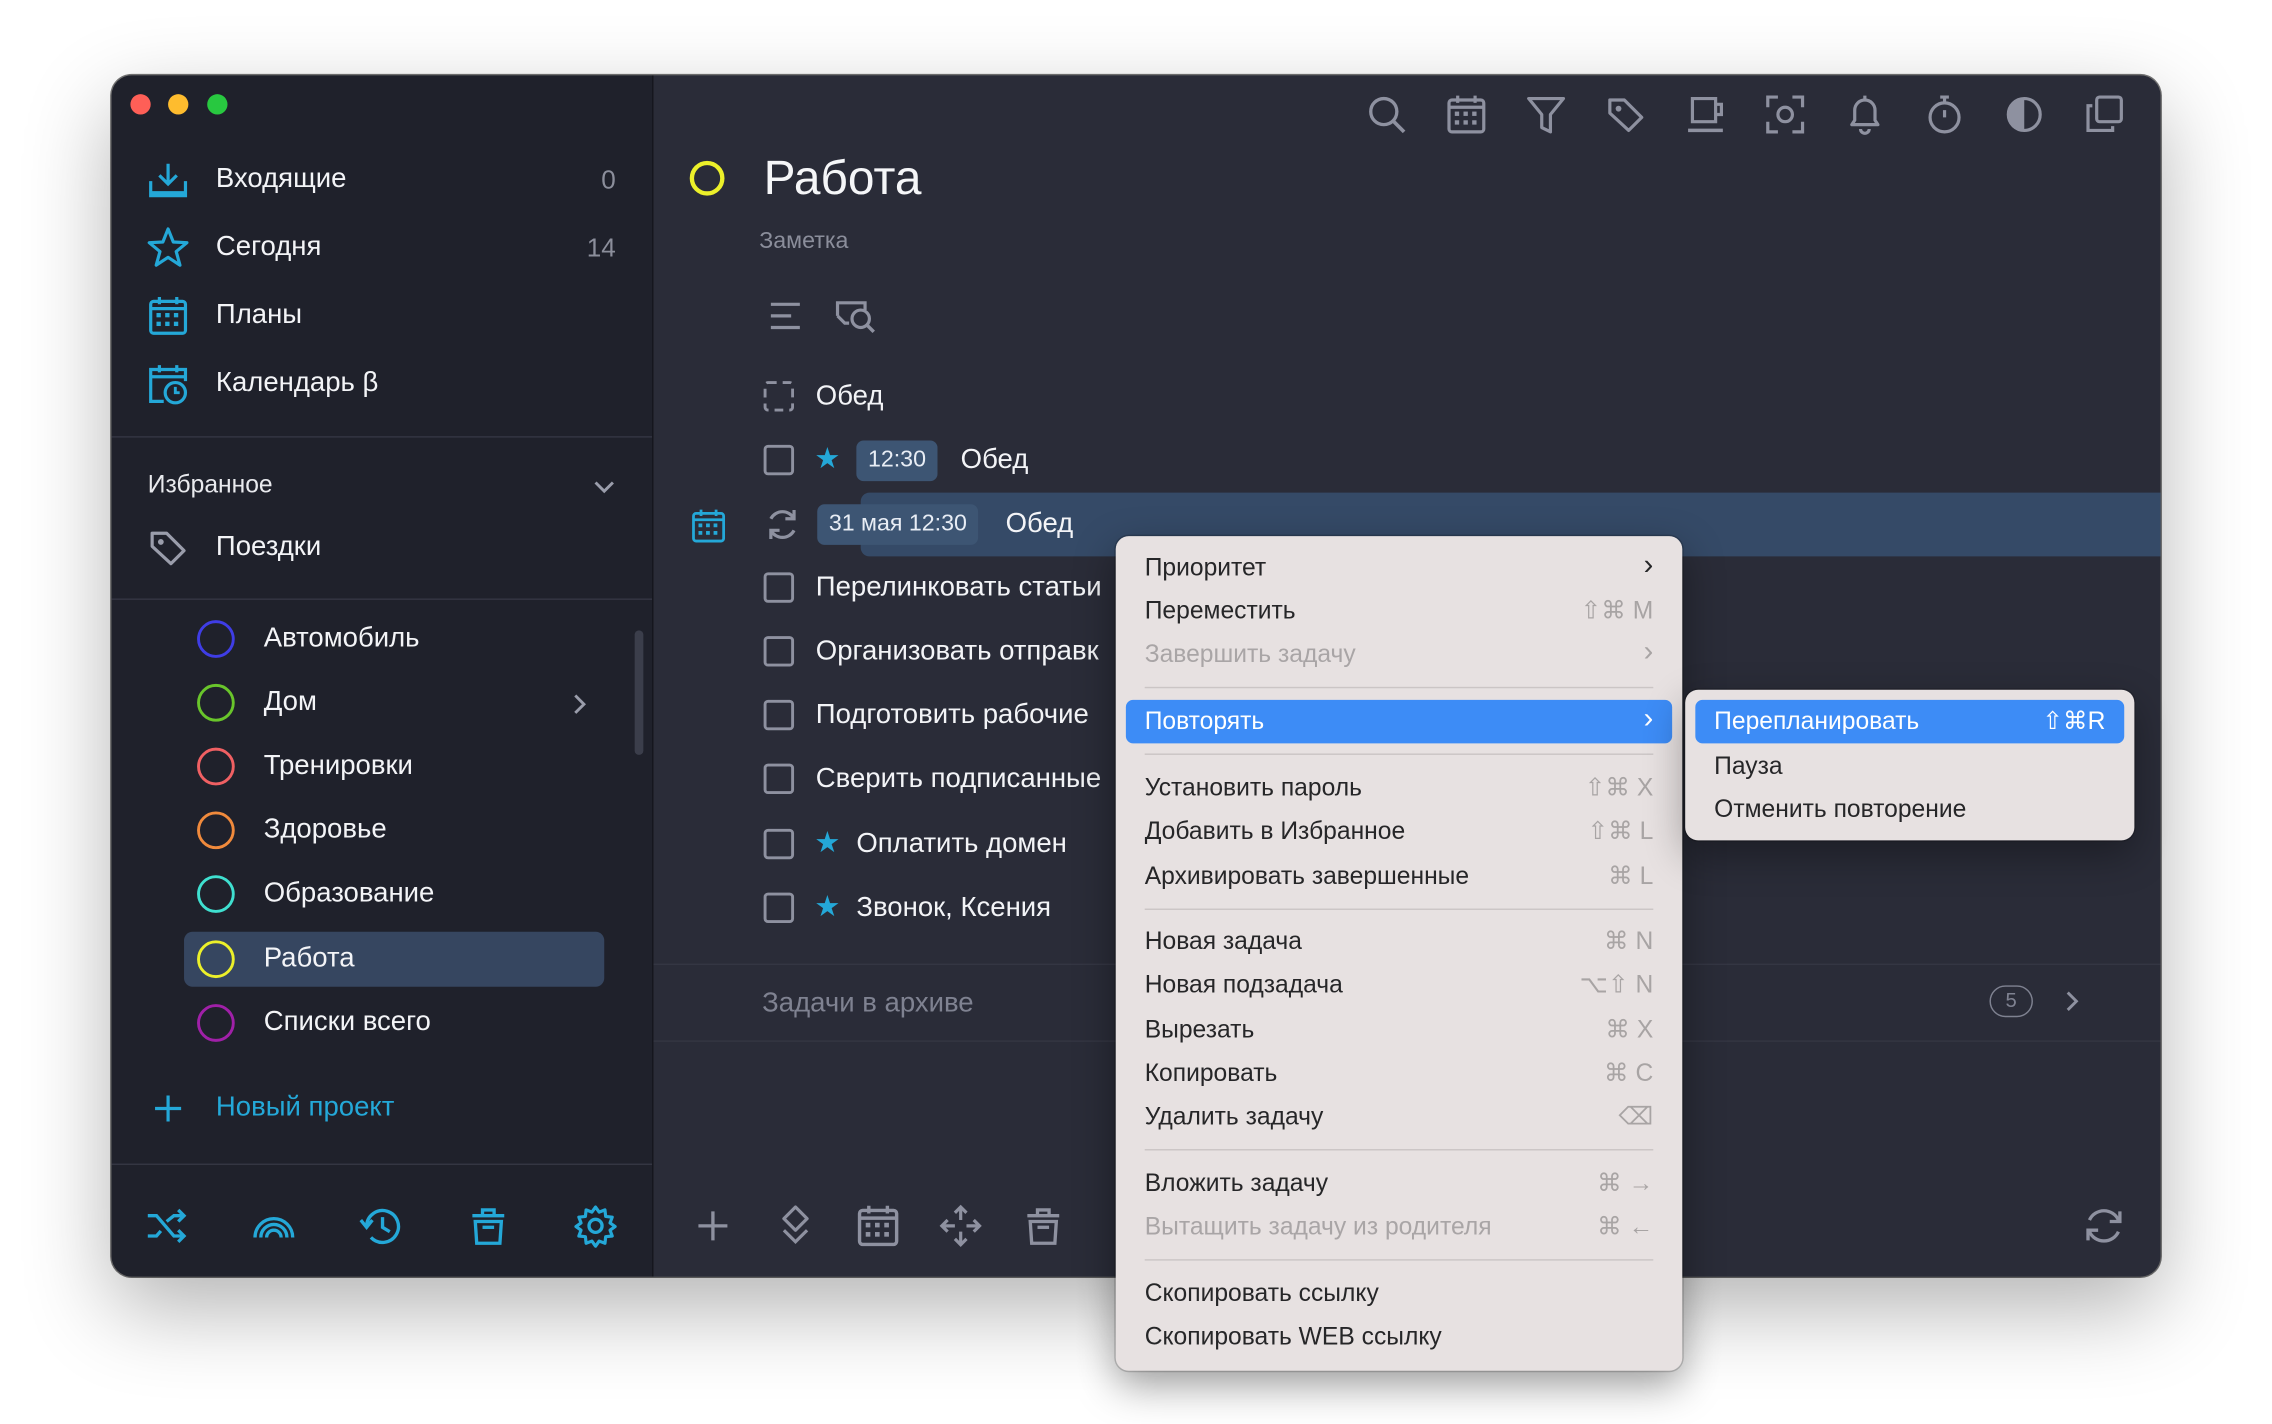 The image size is (2272, 1424). What do you see at coordinates (1399, 1030) in the screenshot?
I see `menu-item-cut: Вырезать ⌘ X` at bounding box center [1399, 1030].